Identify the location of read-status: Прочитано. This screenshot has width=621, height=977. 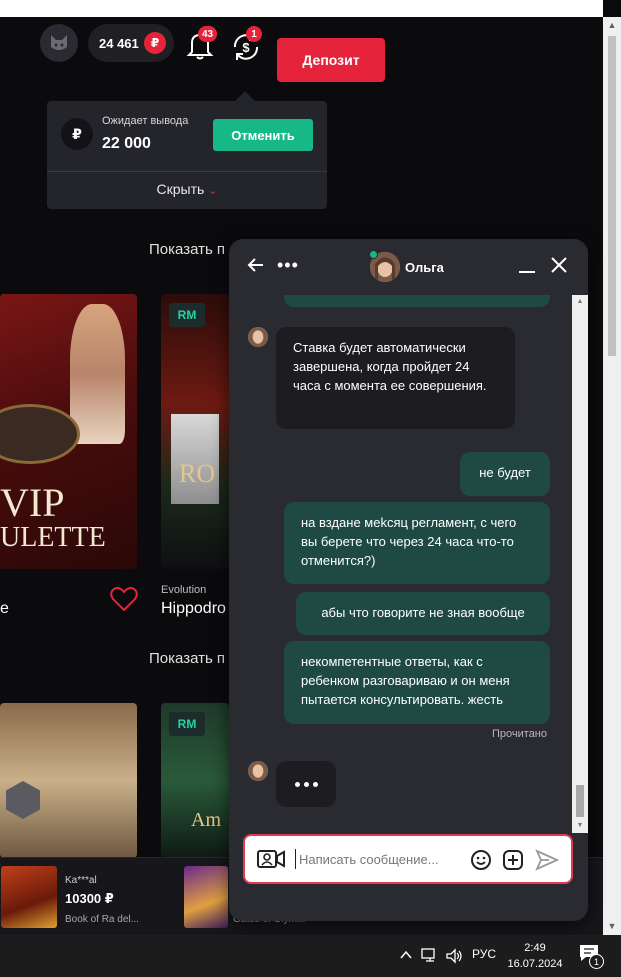
(519, 734).